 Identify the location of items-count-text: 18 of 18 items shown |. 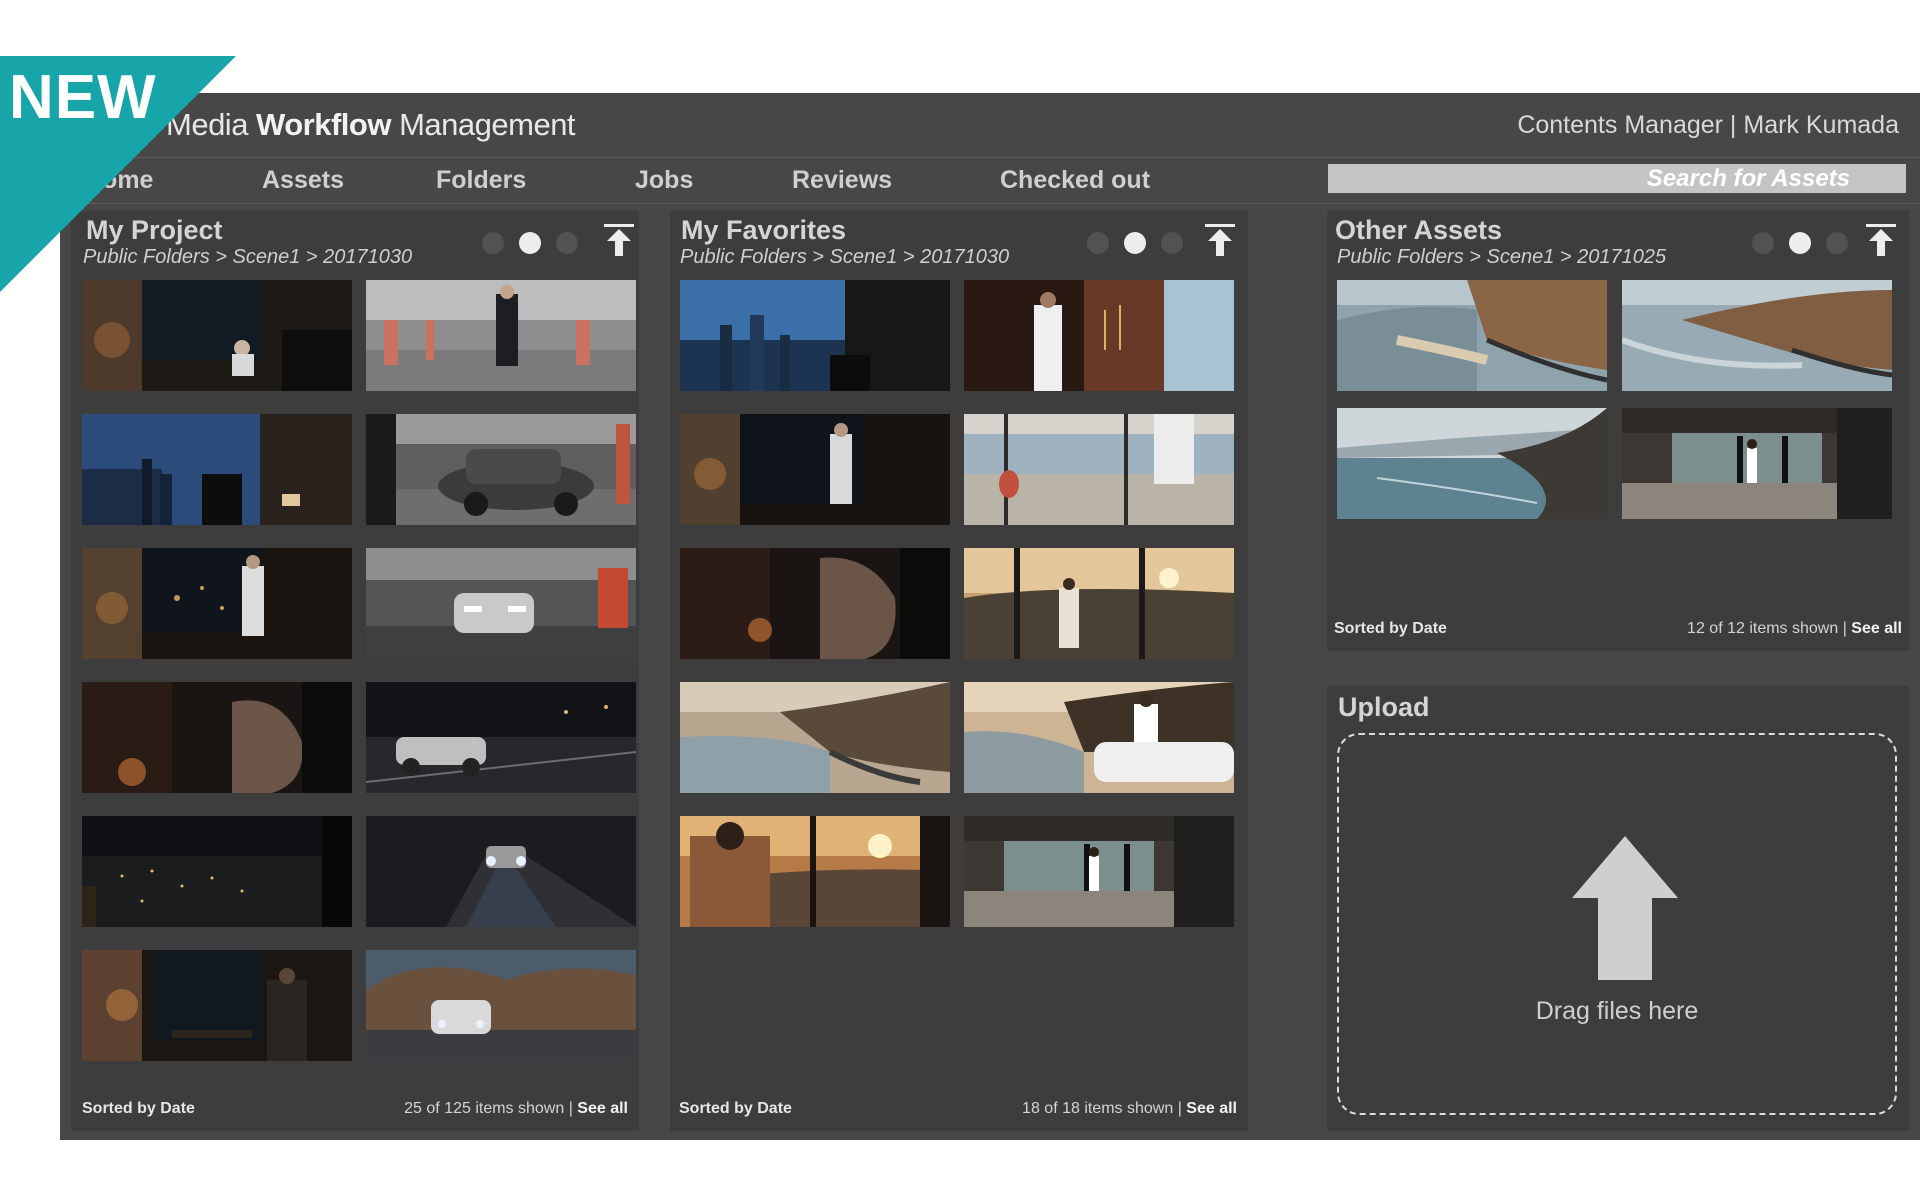
(1104, 1108).